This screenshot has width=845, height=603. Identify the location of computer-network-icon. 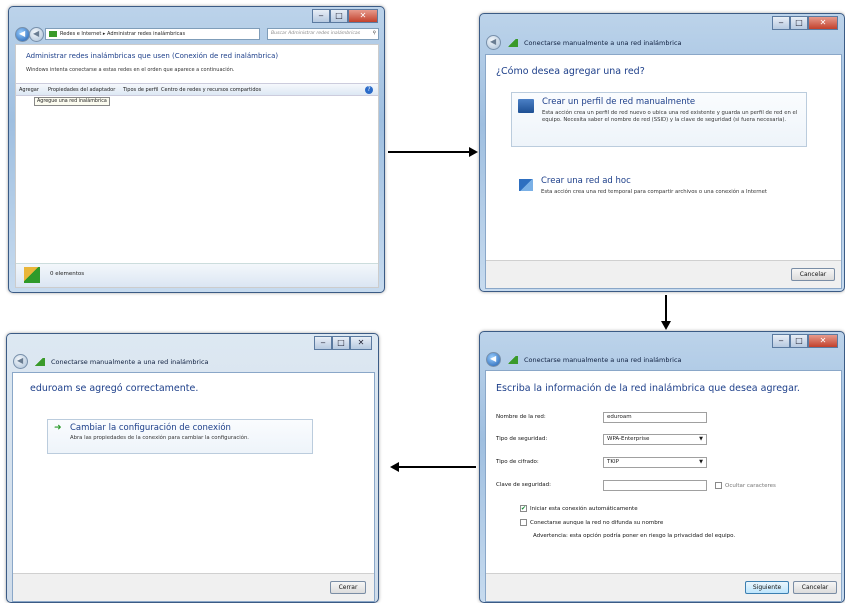
(526, 106).